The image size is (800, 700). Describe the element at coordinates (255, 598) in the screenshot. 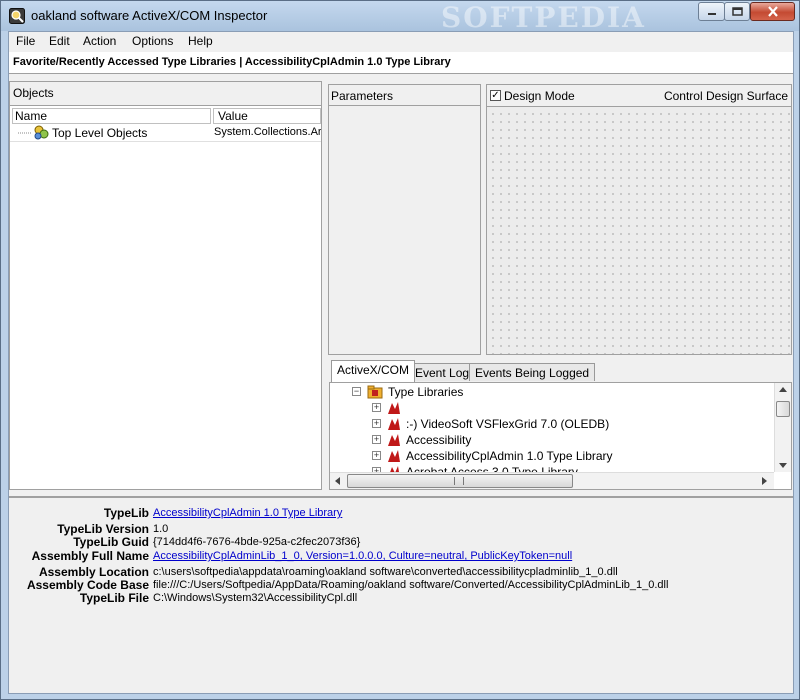

I see `typelib-file-value: C:\Windows\System32\AccessibilityCpl.dll` at that location.